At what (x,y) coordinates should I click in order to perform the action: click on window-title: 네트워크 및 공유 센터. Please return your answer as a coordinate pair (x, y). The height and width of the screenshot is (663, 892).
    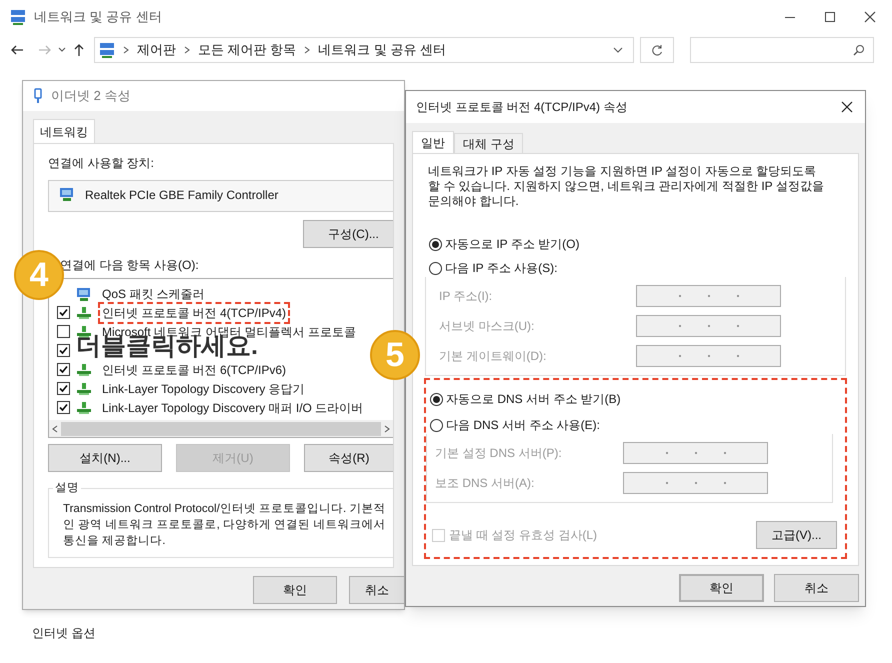
    Looking at the image, I should click on (98, 17).